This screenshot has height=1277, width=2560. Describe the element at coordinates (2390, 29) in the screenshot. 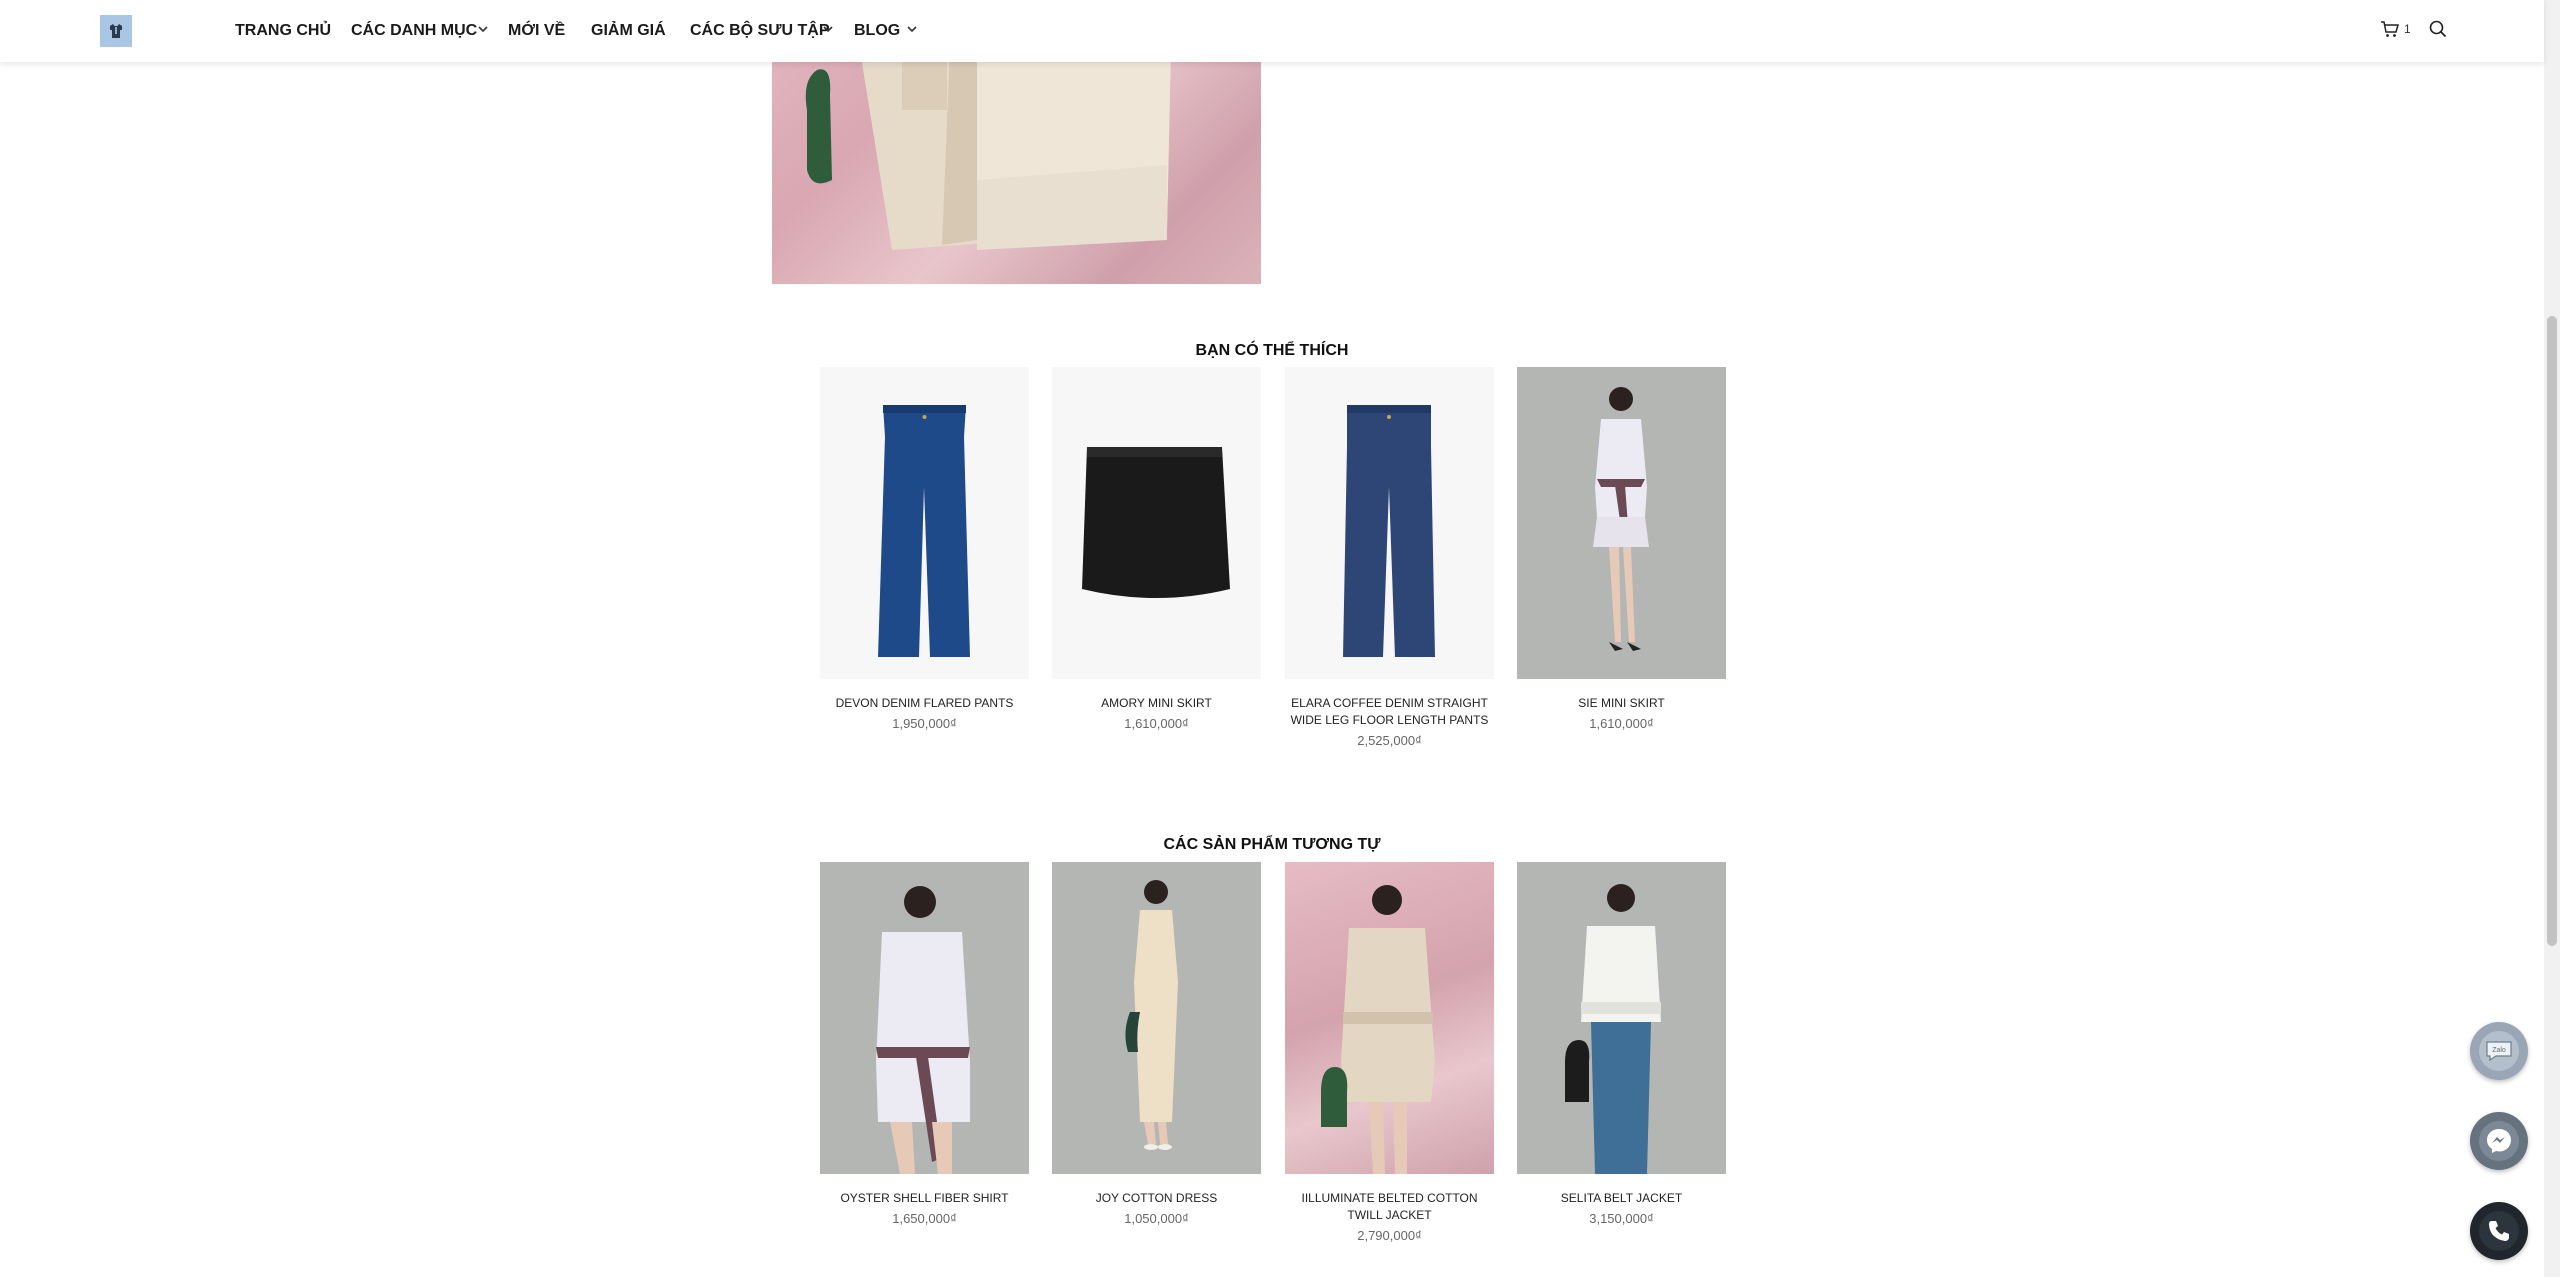

I see `cart-icon` at that location.